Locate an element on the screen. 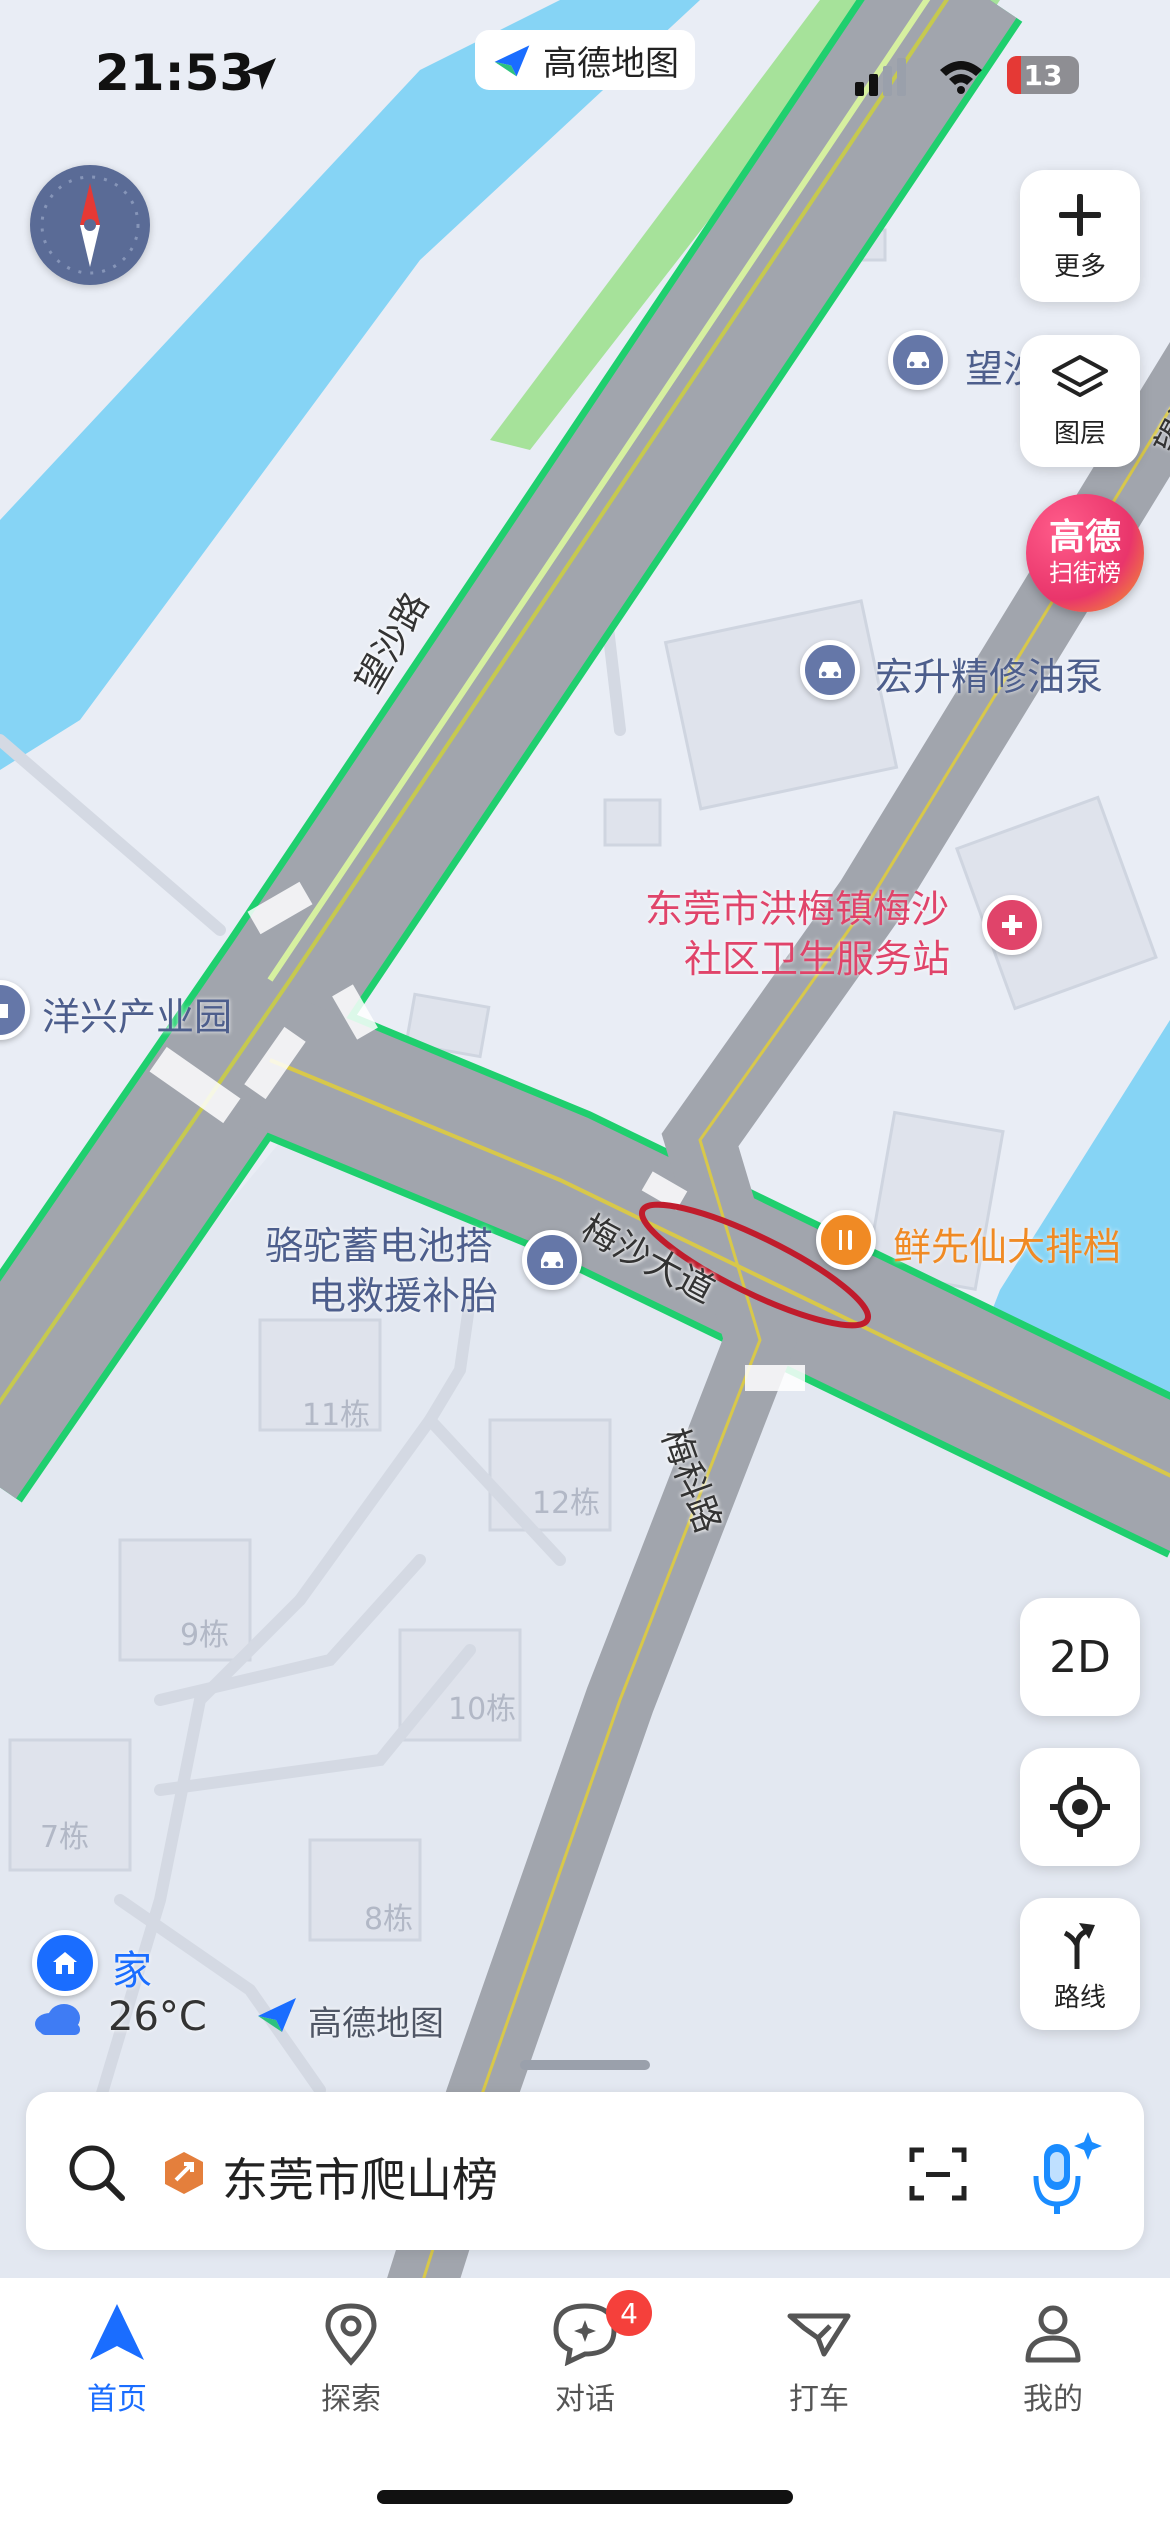  poi-label-industrial-park: 洋兴产业园 is located at coordinates (137, 1013).